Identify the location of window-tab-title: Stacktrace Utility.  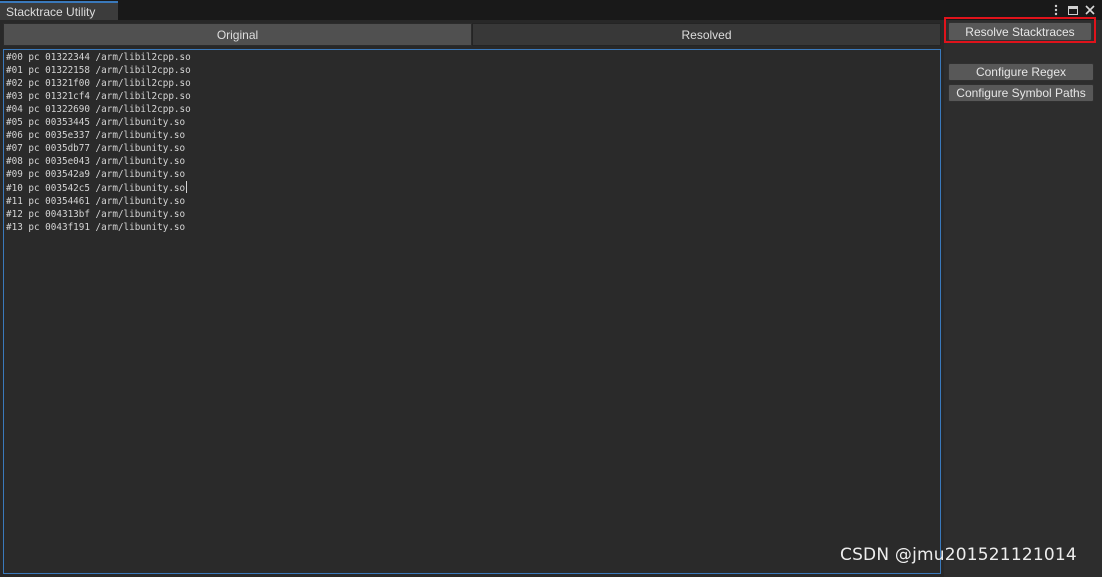
(51, 12).